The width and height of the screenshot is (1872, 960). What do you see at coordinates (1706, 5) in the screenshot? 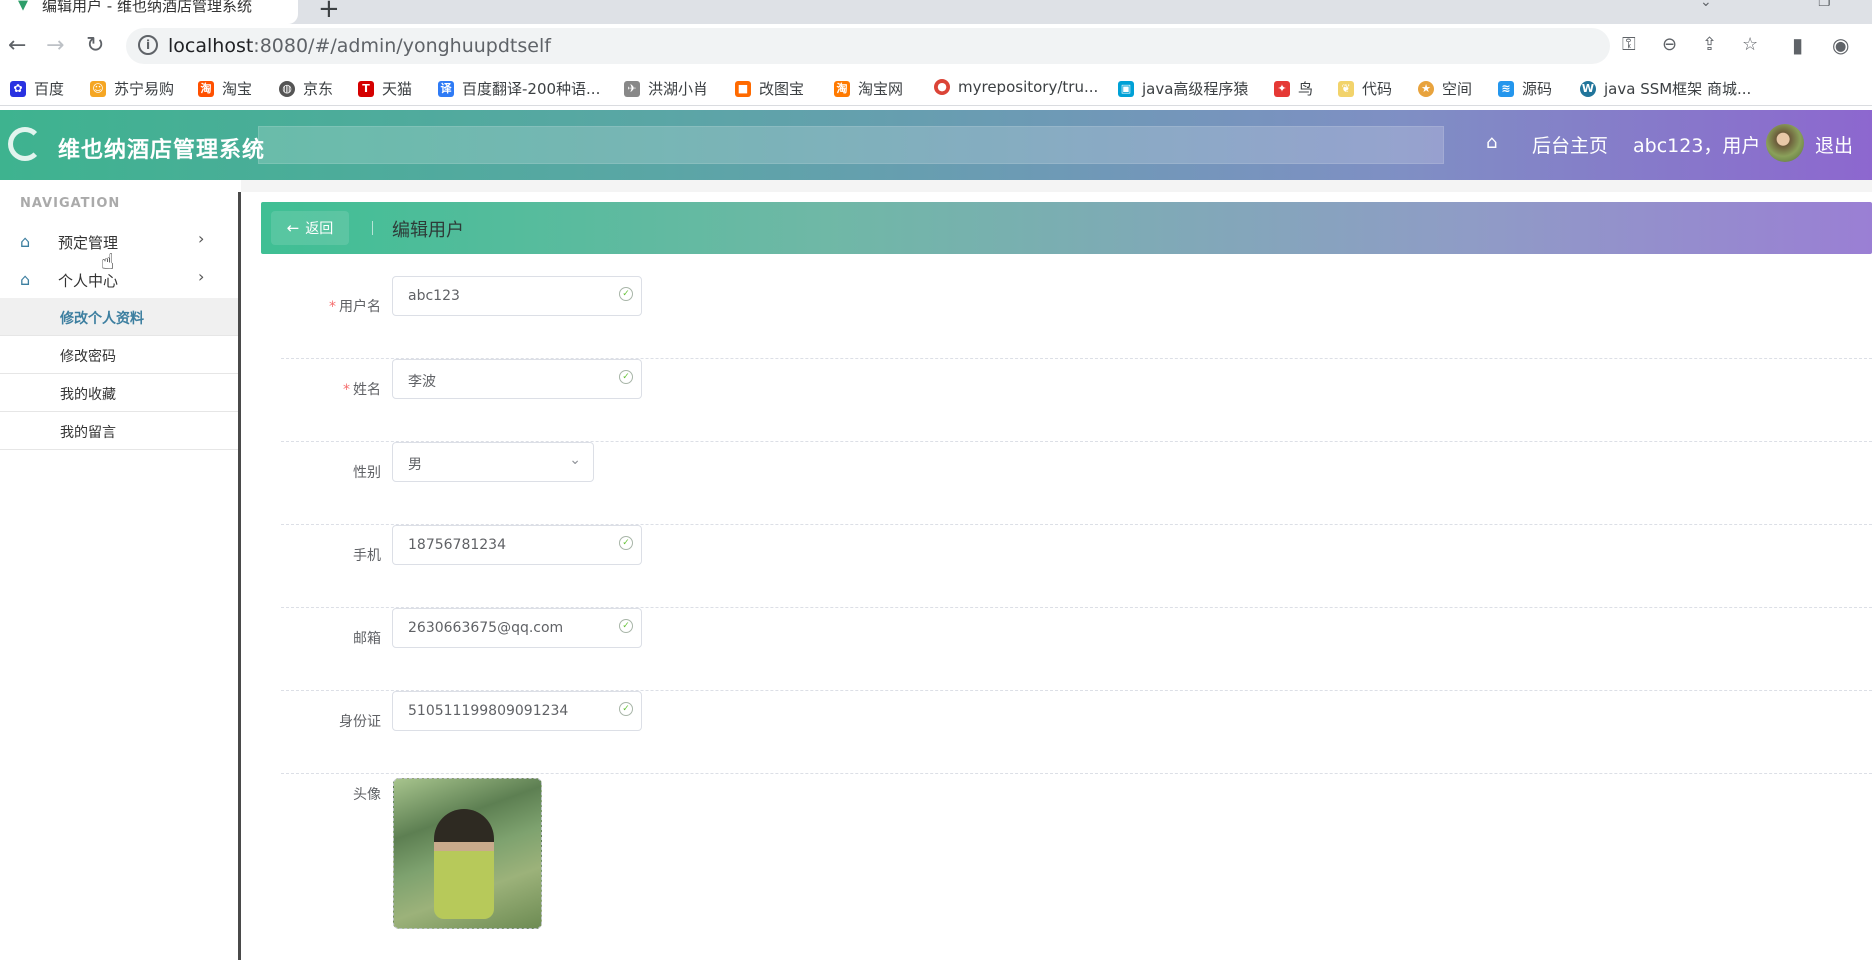
I see `tab-search-icon: ⌄` at bounding box center [1706, 5].